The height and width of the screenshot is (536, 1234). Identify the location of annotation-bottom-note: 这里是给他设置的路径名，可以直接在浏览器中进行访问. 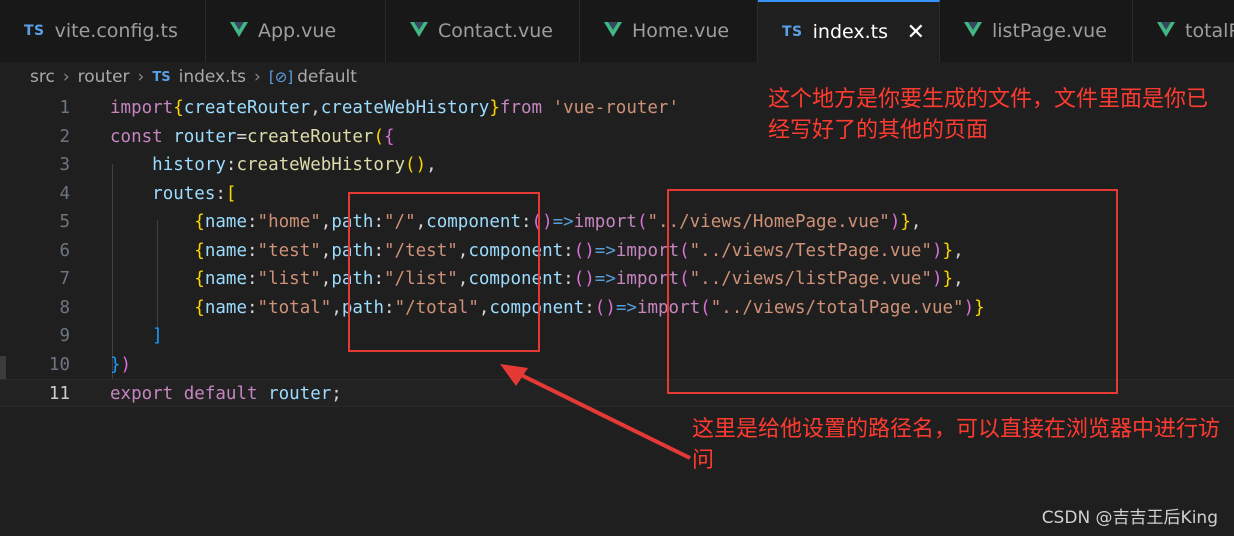
(956, 445).